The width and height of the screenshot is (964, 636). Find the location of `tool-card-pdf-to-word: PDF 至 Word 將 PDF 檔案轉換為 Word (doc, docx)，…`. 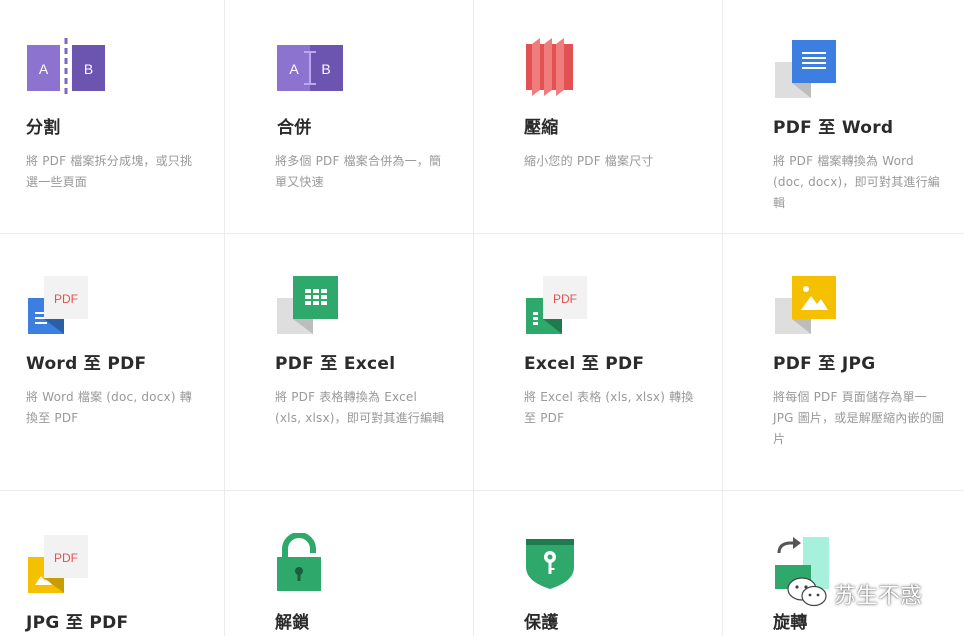

tool-card-pdf-to-word: PDF 至 Word 將 PDF 檔案轉換為 Word (doc, docx)，… is located at coordinates (843, 117).